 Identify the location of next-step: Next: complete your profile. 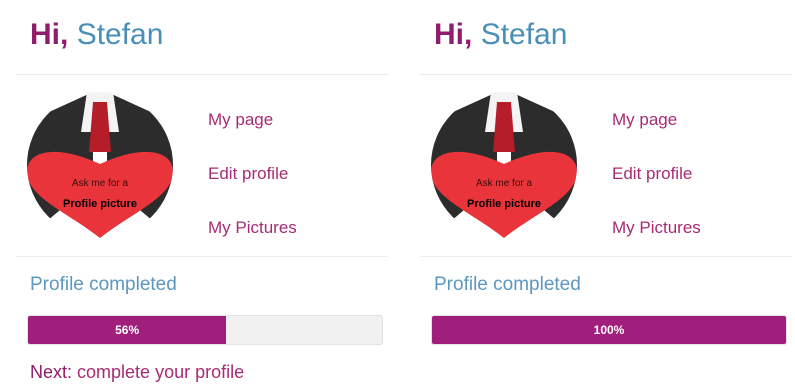
(137, 372).